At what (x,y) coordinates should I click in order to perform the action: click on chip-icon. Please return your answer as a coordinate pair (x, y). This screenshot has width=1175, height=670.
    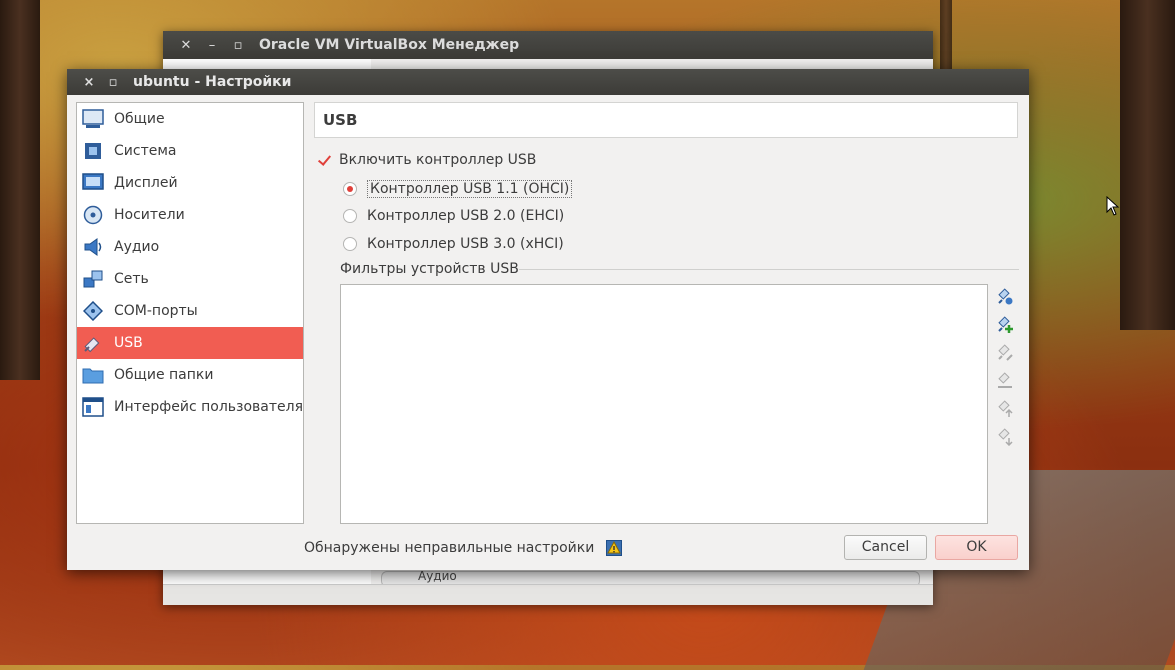
    Looking at the image, I should click on (93, 151).